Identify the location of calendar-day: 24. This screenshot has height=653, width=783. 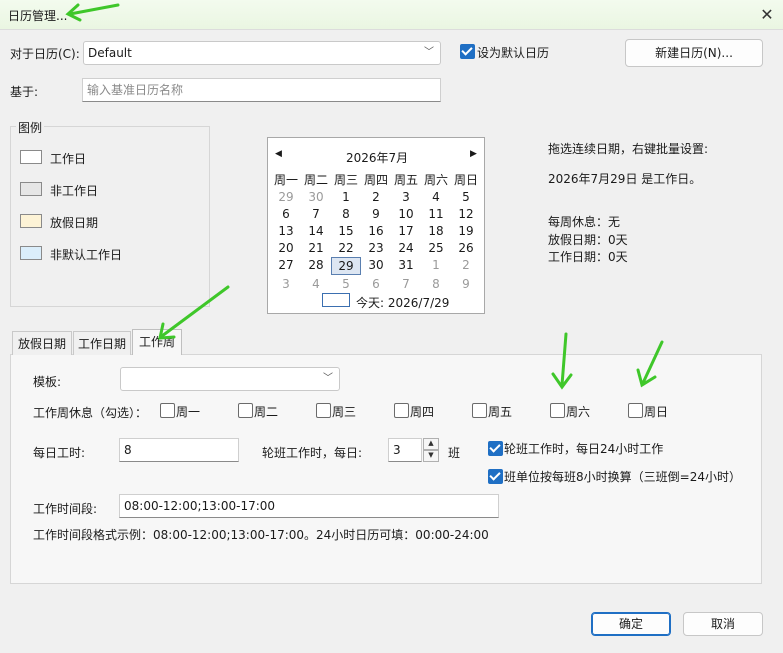
(406, 248).